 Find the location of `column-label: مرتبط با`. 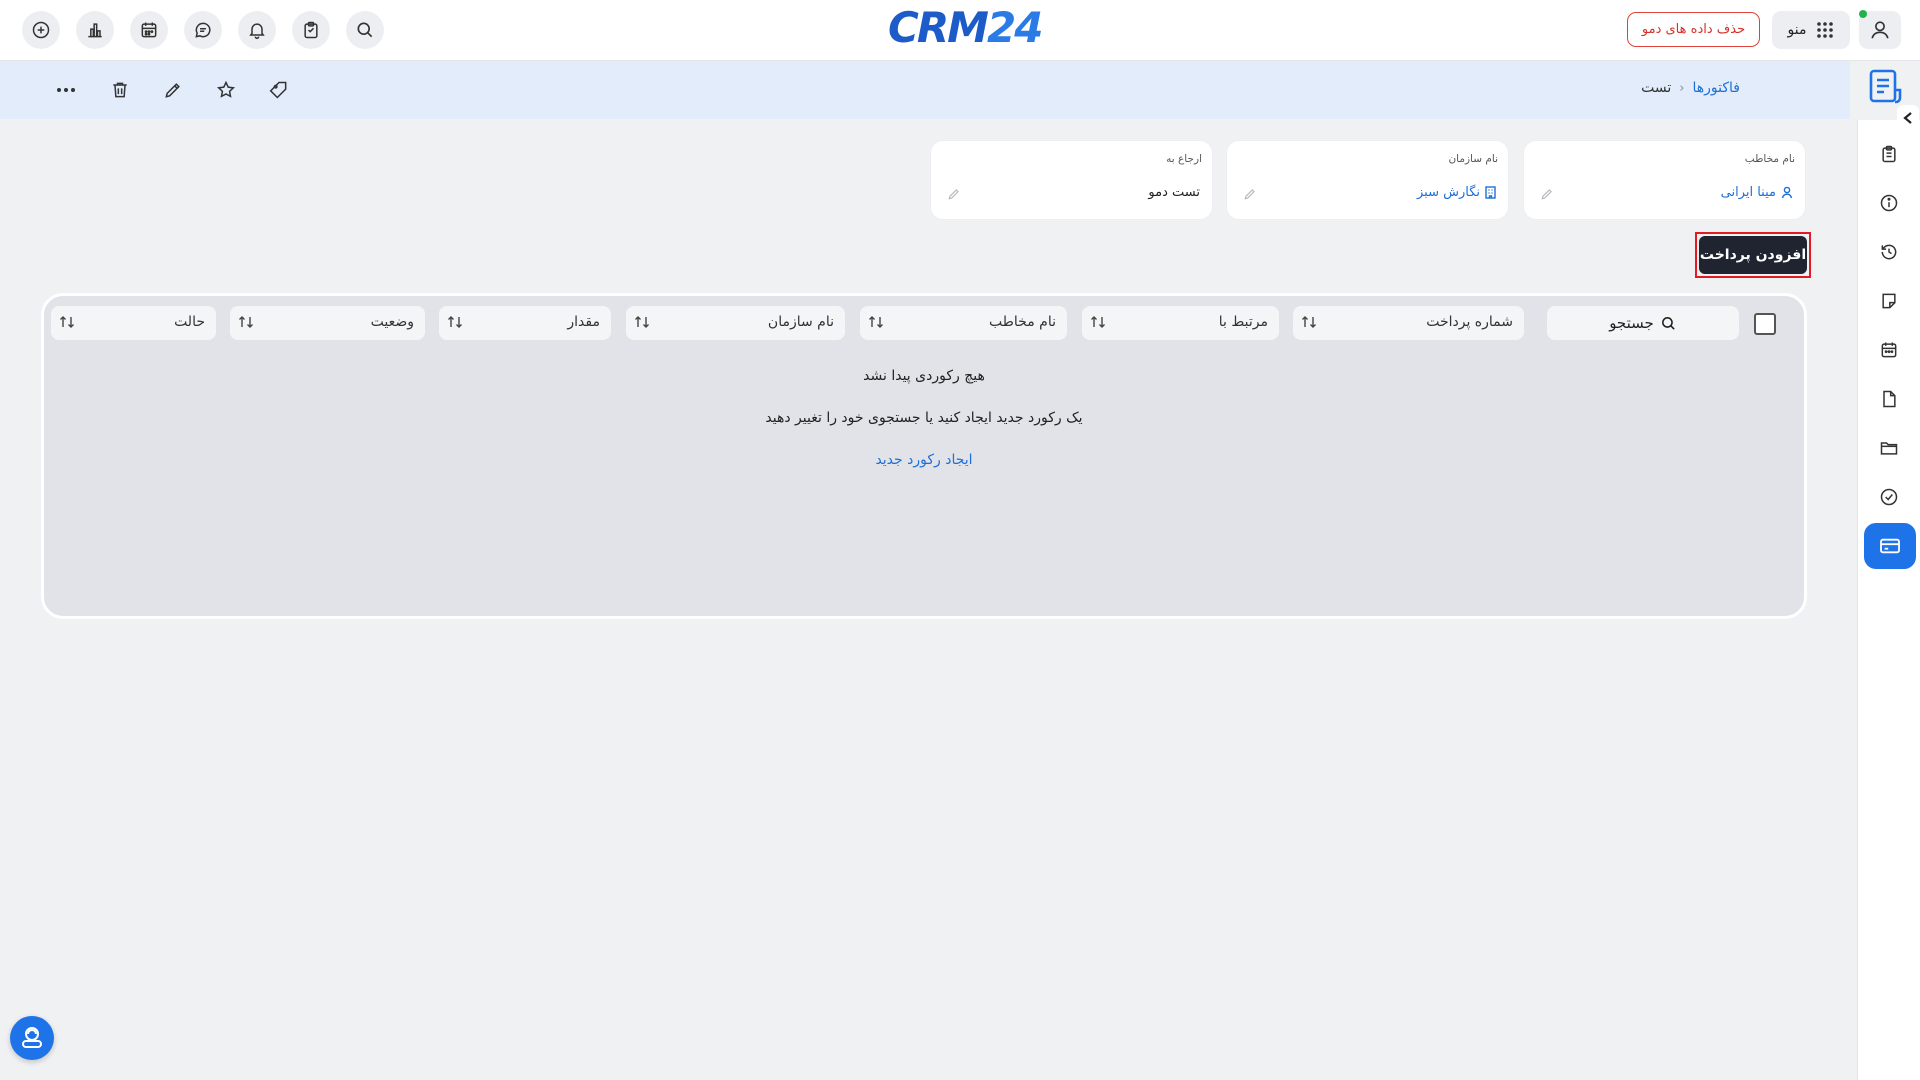

column-label: مرتبط با is located at coordinates (1243, 322).